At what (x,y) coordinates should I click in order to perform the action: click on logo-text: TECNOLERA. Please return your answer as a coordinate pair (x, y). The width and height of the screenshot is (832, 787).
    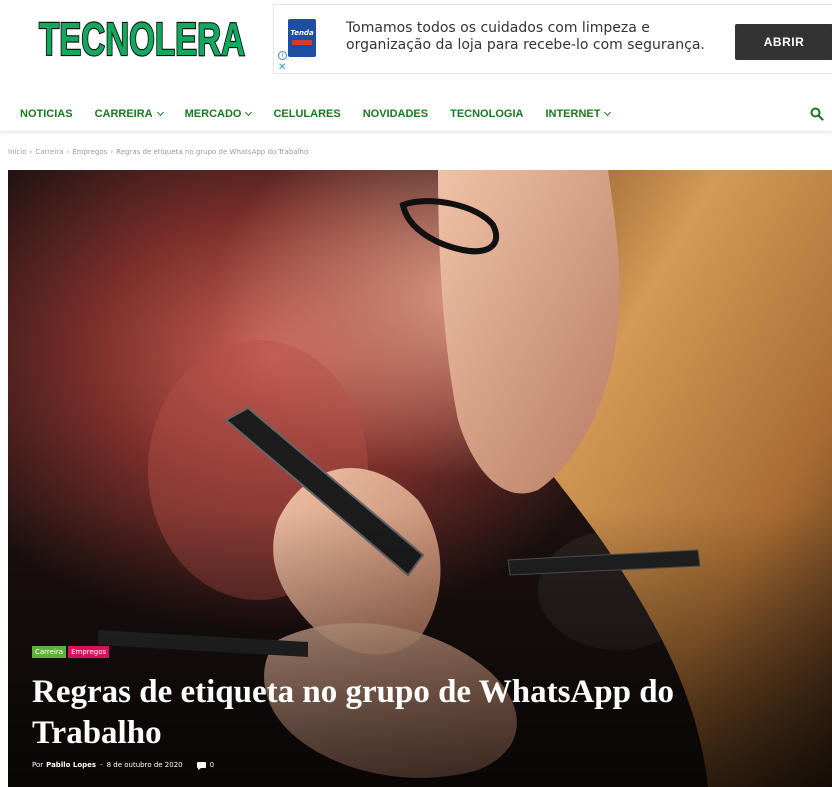
    Looking at the image, I should click on (142, 38).